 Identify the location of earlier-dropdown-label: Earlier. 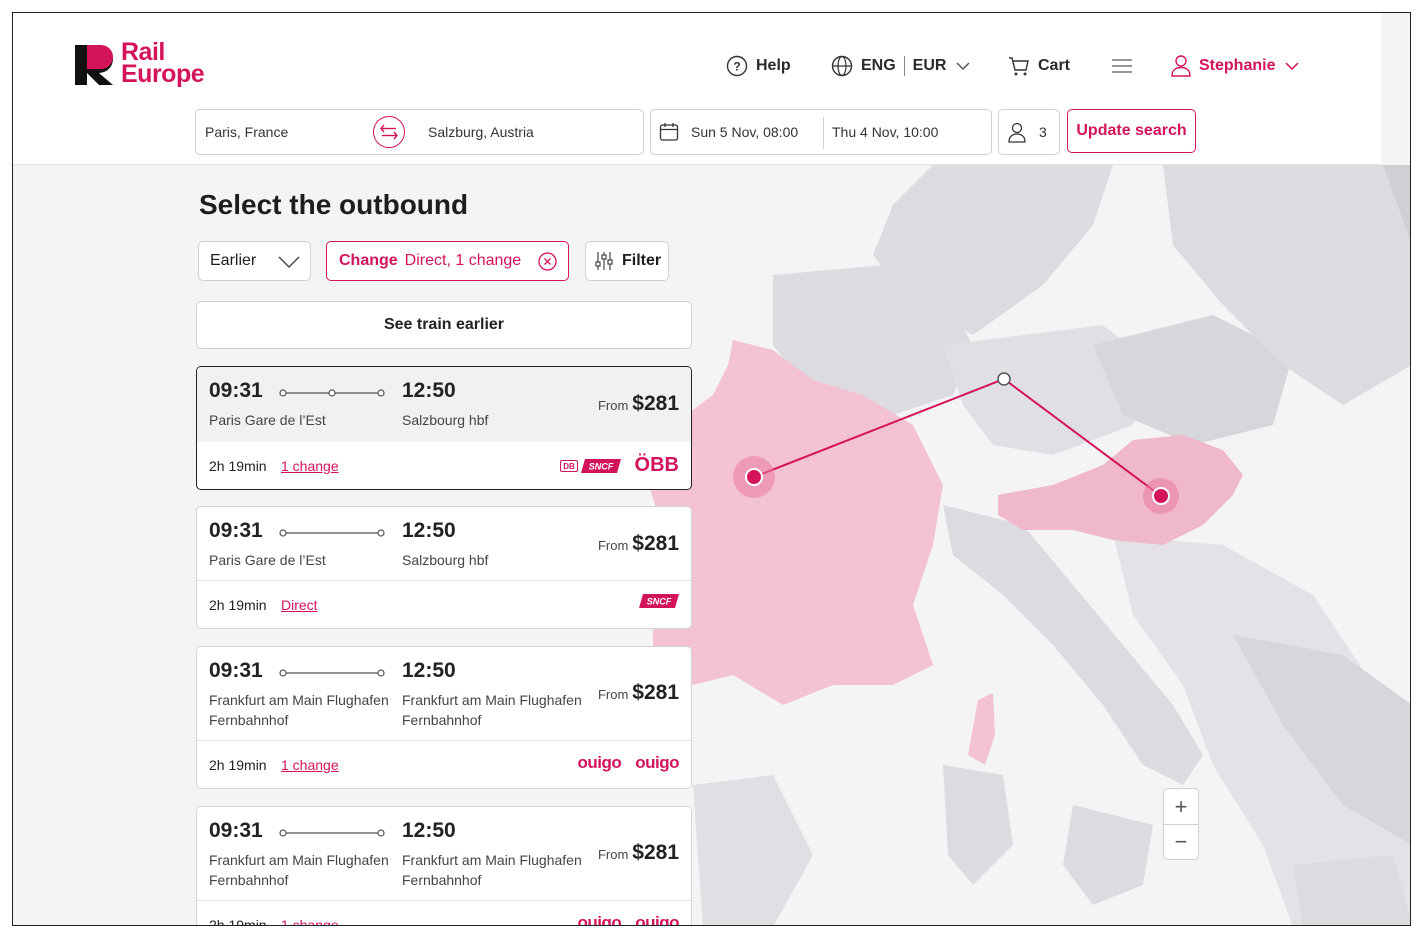
(233, 260).